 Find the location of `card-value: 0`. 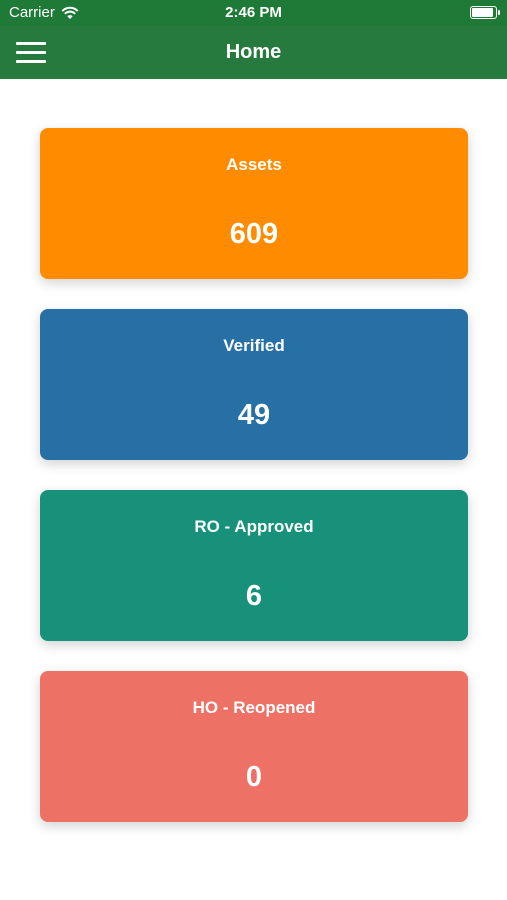

card-value: 0 is located at coordinates (254, 777).